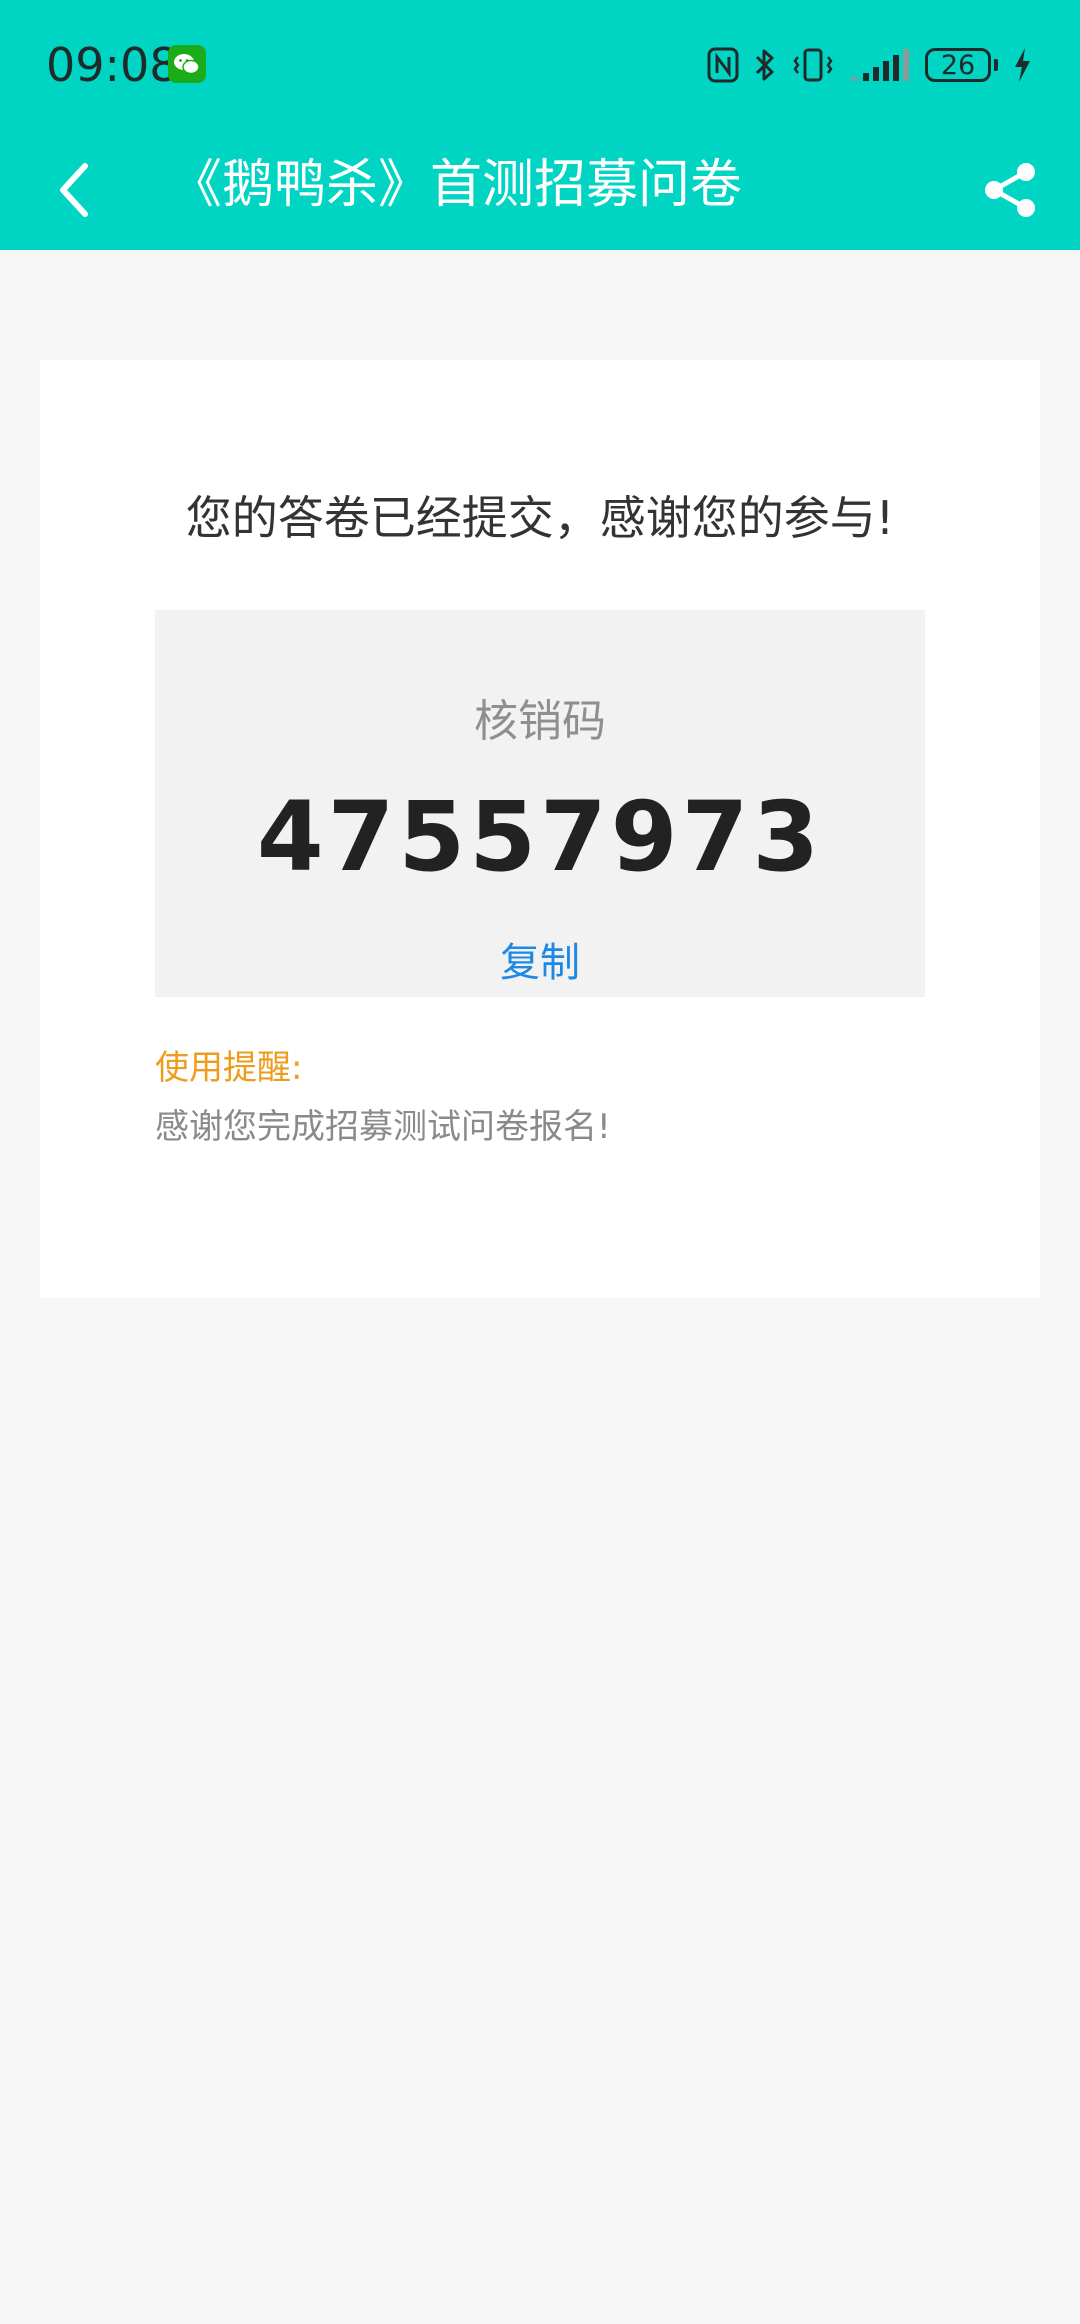 Image resolution: width=1080 pixels, height=2324 pixels. What do you see at coordinates (540, 837) in the screenshot?
I see `code-value: 47557973` at bounding box center [540, 837].